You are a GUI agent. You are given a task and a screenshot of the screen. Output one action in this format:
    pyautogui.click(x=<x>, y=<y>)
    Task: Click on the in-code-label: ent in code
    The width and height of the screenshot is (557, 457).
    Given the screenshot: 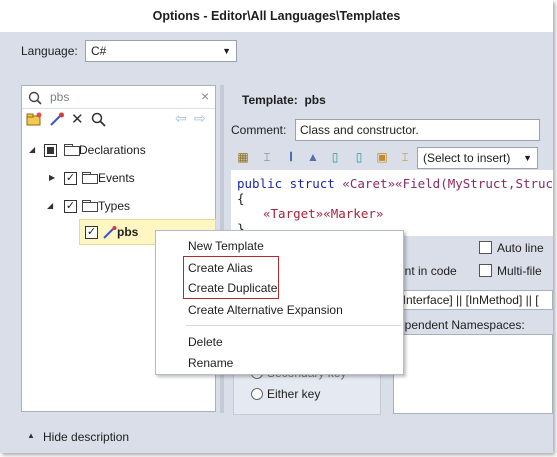 What is the action you would take?
    pyautogui.click(x=427, y=271)
    